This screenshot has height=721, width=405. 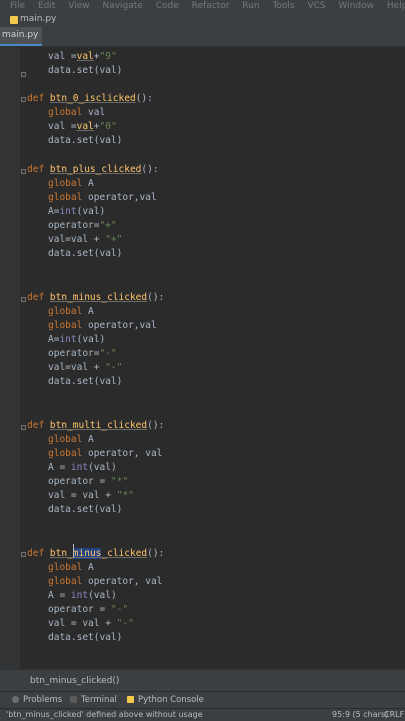 What do you see at coordinates (17, 6) in the screenshot?
I see `menu-file: File` at bounding box center [17, 6].